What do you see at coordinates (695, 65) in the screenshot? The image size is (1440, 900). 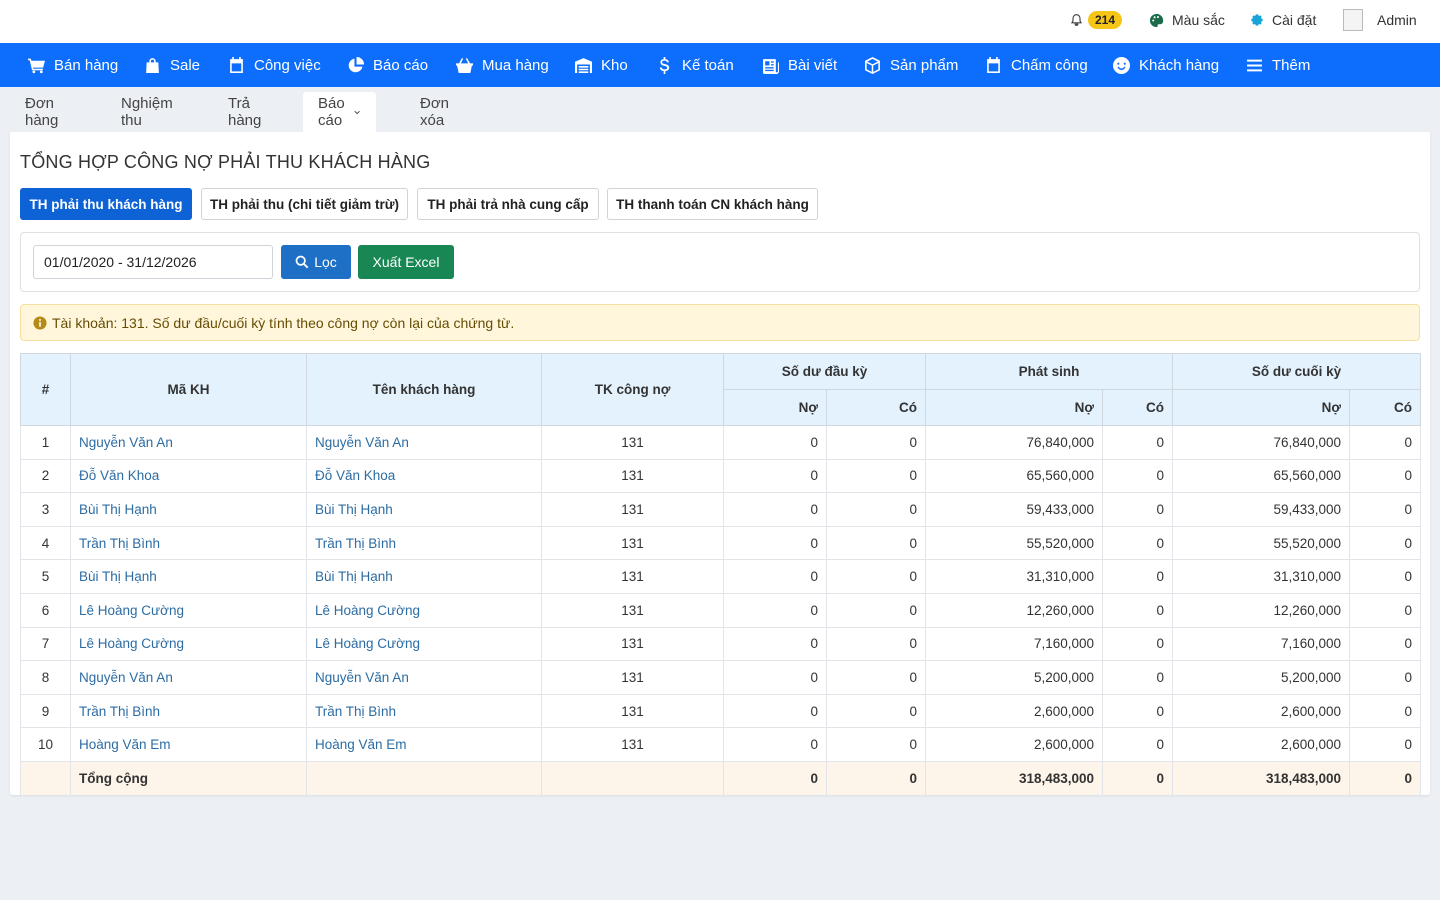 I see `nav-item-ke-toan: Kế toán` at bounding box center [695, 65].